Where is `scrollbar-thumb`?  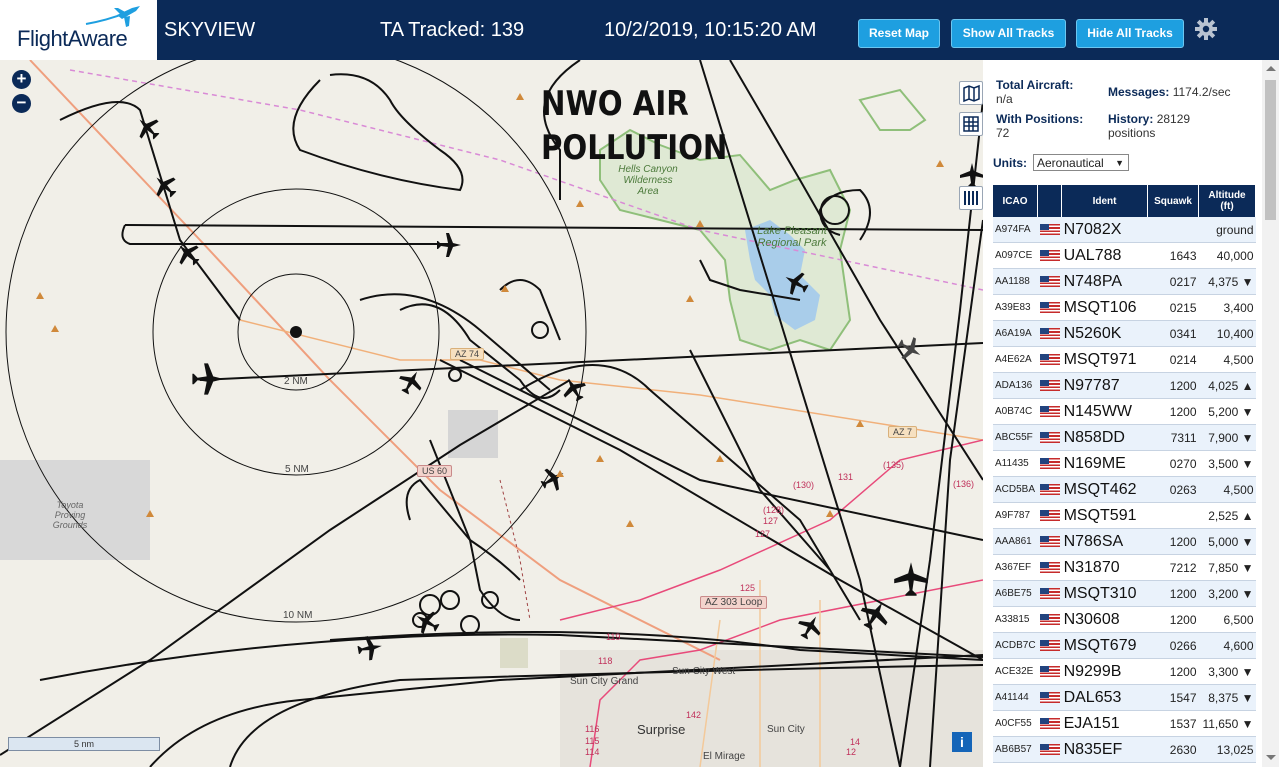 scrollbar-thumb is located at coordinates (1270, 150).